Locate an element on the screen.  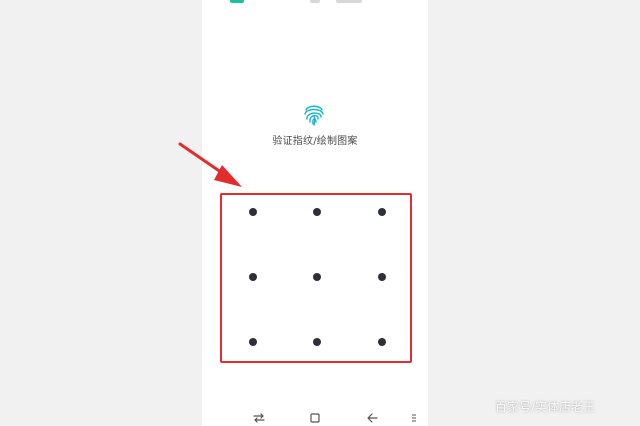
home-button is located at coordinates (315, 418).